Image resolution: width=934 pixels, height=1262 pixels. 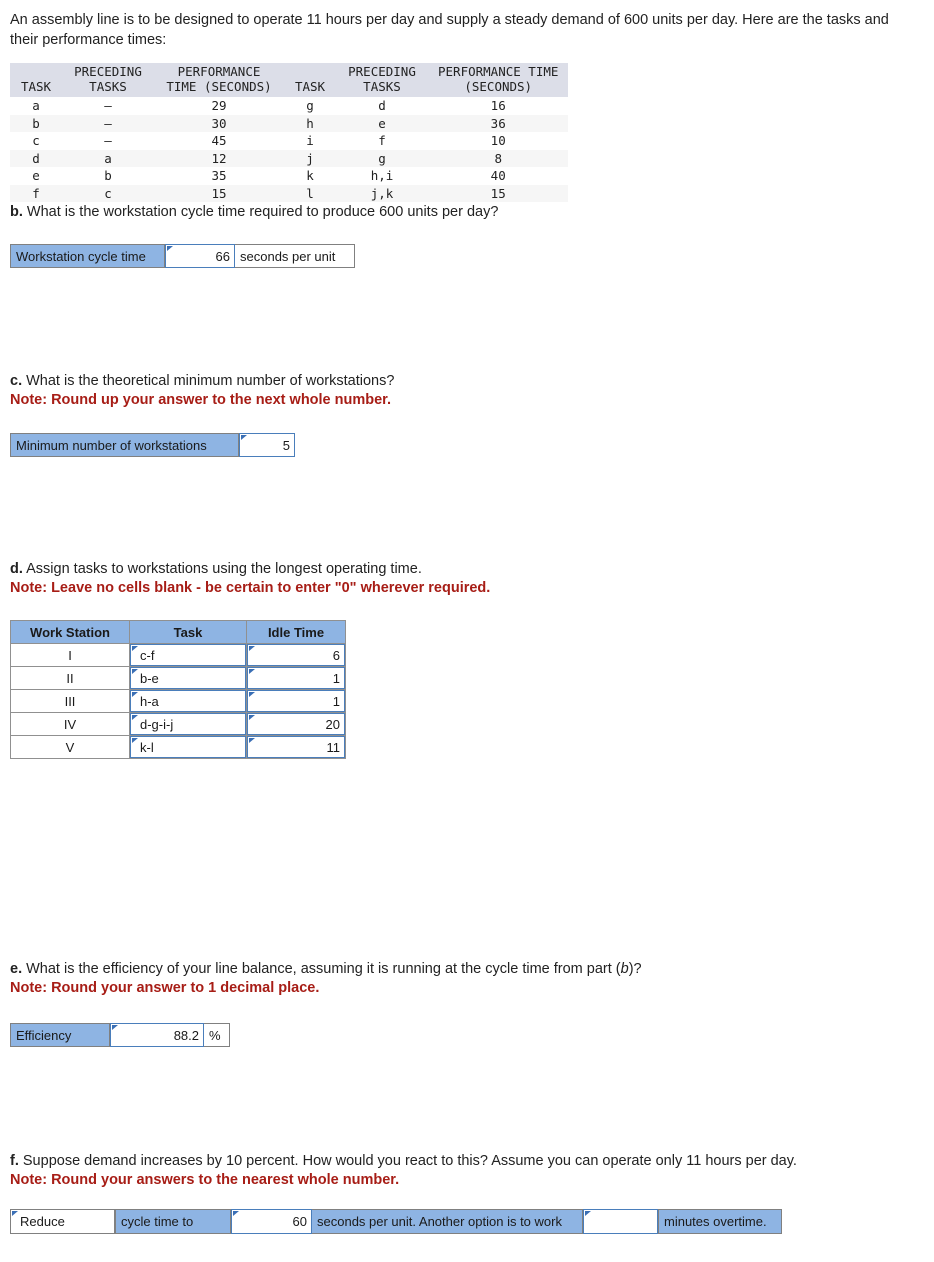 I want to click on part-e-answer-row: Efficiency 88.2 %, so click(x=120, y=1035).